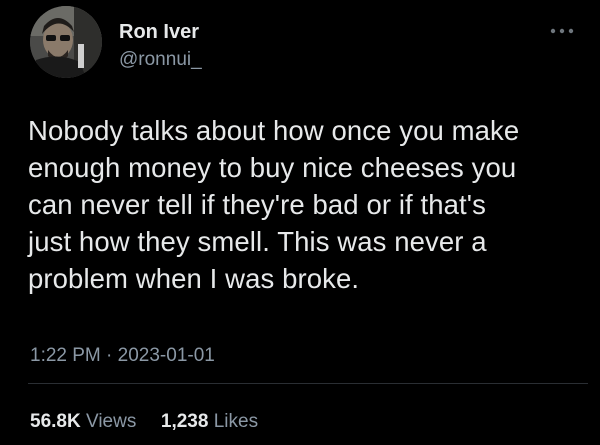 The height and width of the screenshot is (445, 600). I want to click on tweet-timestamp: 1:22 PM · 2023-01-01, so click(122, 356).